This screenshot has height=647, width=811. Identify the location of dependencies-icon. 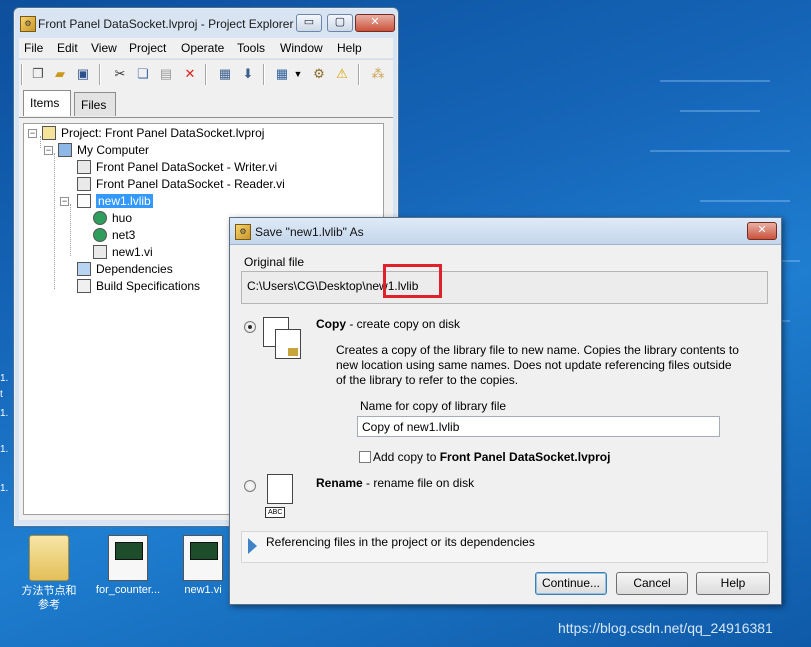
(84, 269).